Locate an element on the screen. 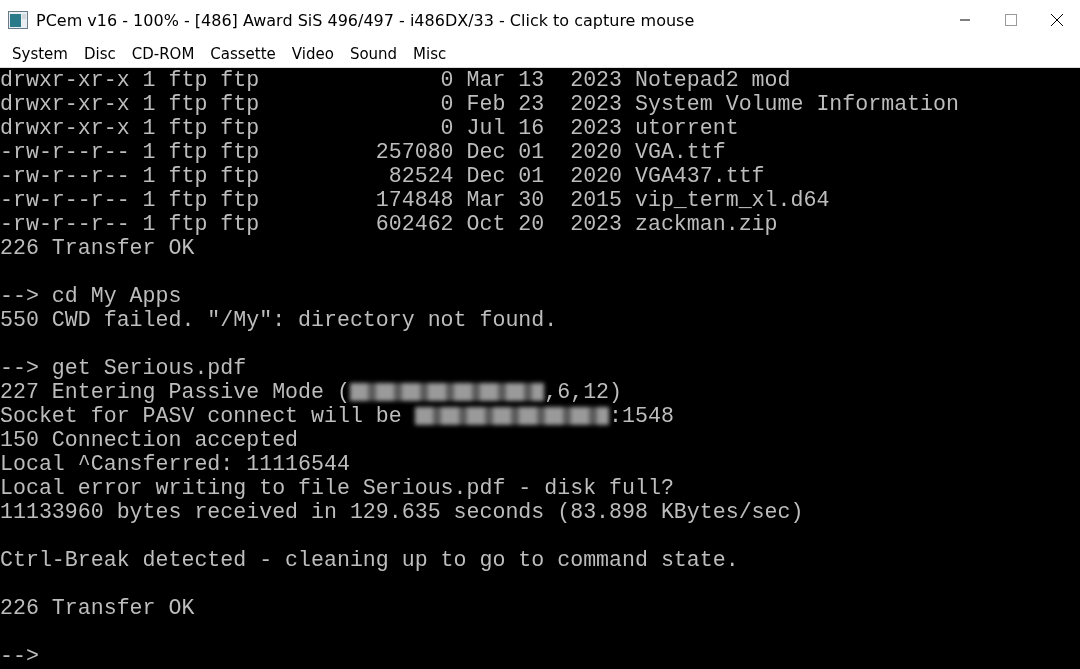 The height and width of the screenshot is (669, 1080). menu-item: System is located at coordinates (40, 53).